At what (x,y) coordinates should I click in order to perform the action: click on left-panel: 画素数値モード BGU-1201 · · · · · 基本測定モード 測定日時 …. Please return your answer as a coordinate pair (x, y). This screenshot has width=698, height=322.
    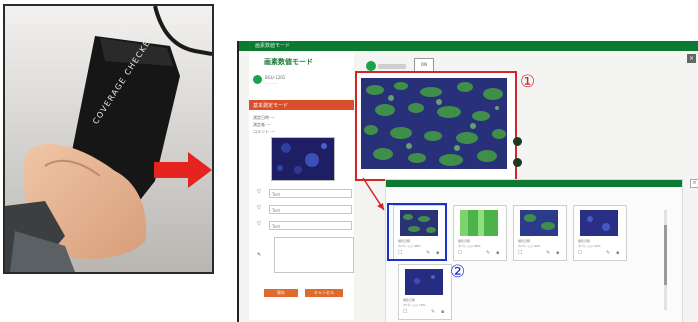
    Looking at the image, I should click on (301, 186).